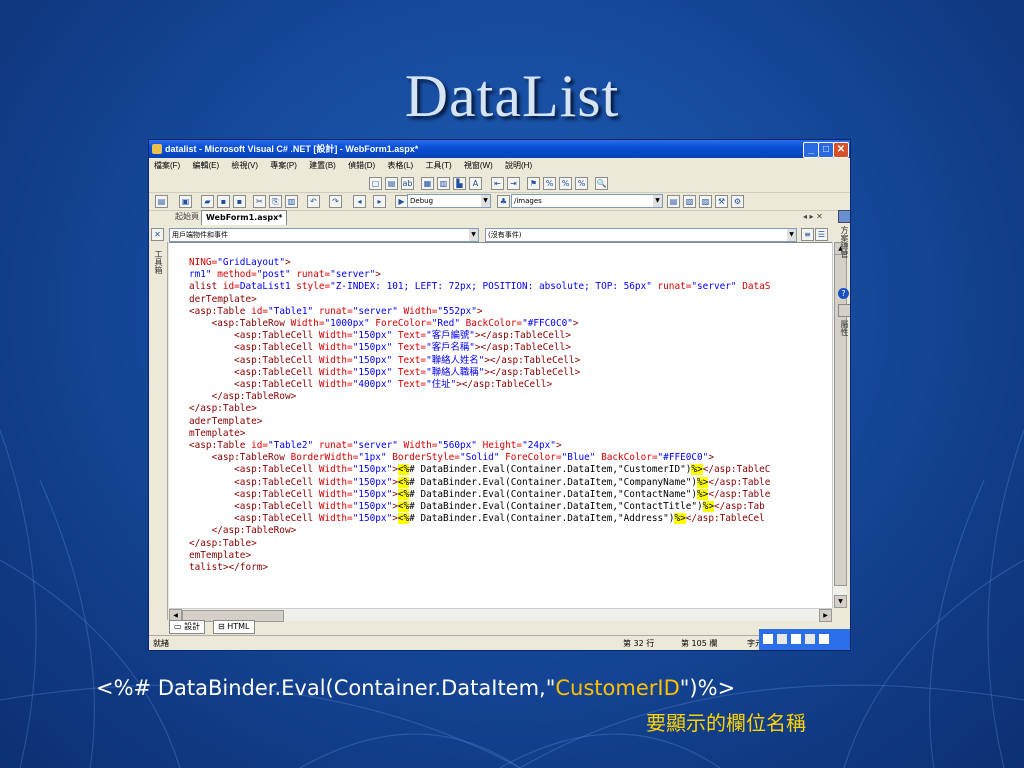  I want to click on bookmark-icon: ⚑, so click(533, 183).